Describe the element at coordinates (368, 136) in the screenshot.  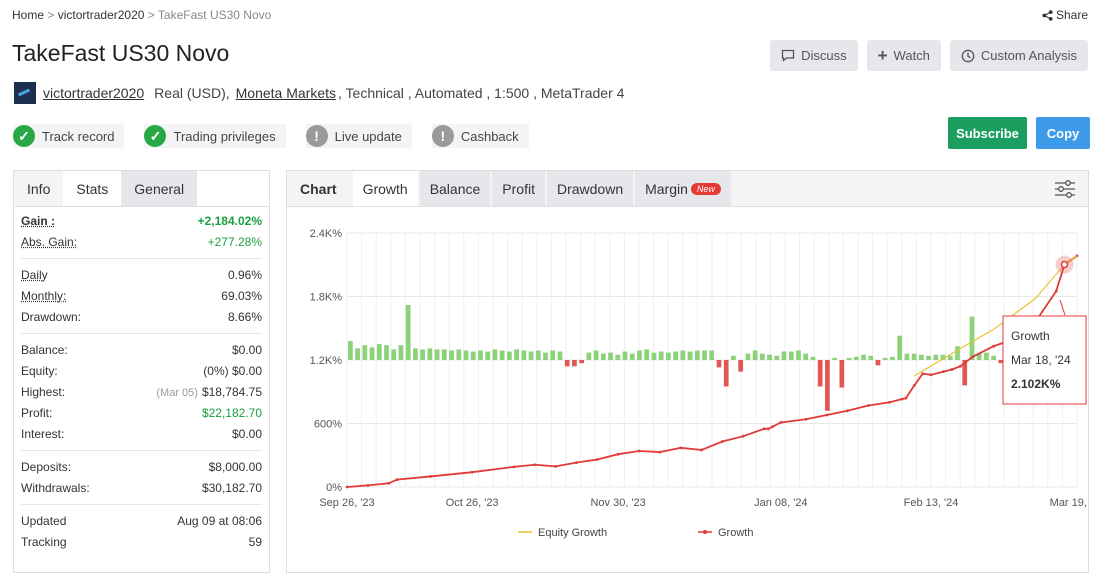
I see `badge-label: Live update` at that location.